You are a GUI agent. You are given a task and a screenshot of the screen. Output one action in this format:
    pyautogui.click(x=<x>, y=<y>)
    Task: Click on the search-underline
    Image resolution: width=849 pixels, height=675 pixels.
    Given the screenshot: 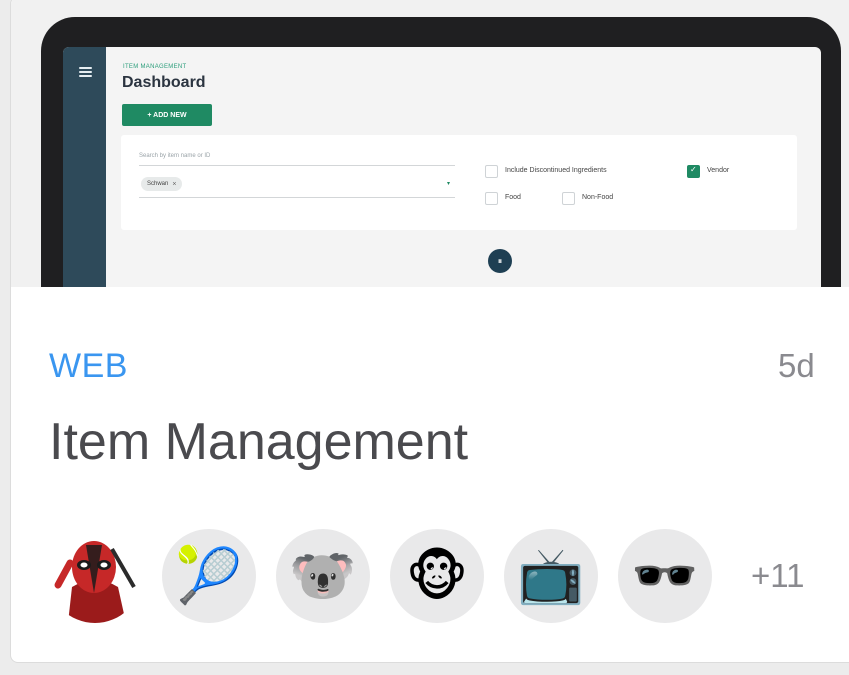 What is the action you would take?
    pyautogui.click(x=297, y=165)
    